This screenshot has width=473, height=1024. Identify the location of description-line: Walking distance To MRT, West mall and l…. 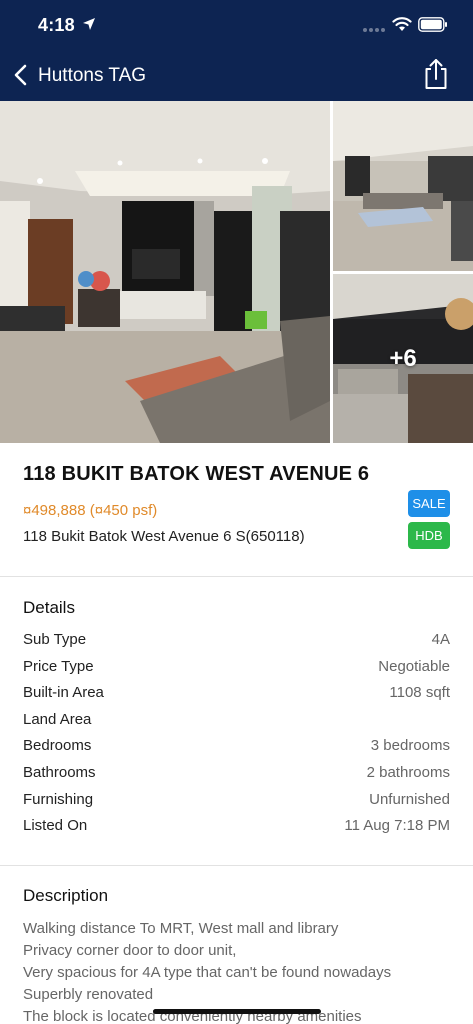
(181, 928).